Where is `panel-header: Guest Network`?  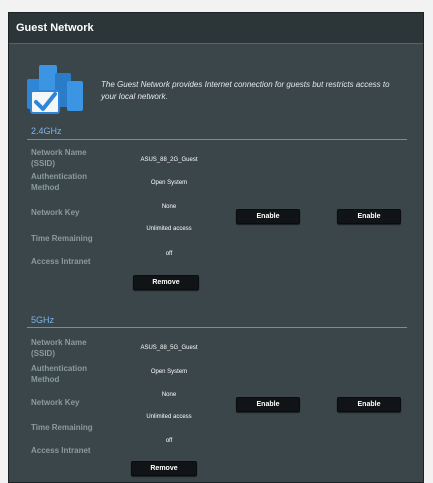
panel-header: Guest Network is located at coordinates (216, 28).